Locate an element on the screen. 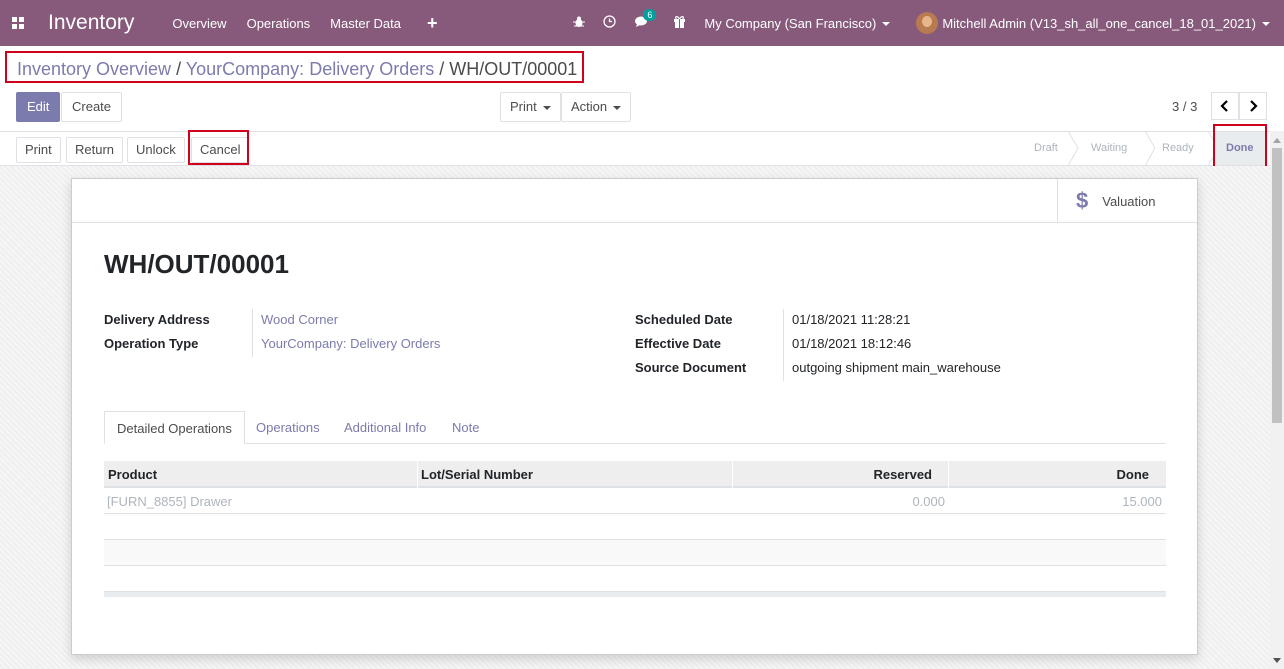 The width and height of the screenshot is (1284, 669). cell-product: [FURN_8855] Drawer is located at coordinates (169, 501).